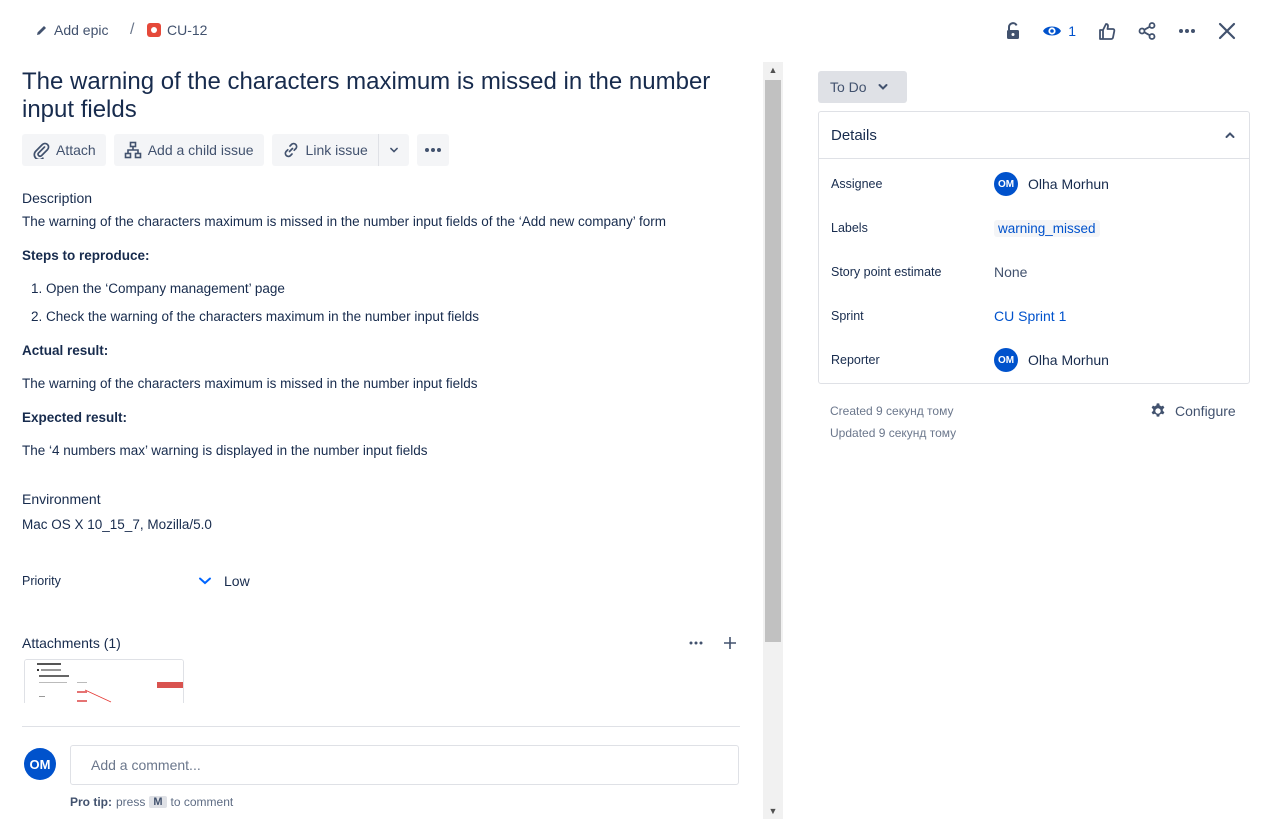 The image size is (1266, 819). What do you see at coordinates (41, 30) in the screenshot?
I see `pencil-icon` at bounding box center [41, 30].